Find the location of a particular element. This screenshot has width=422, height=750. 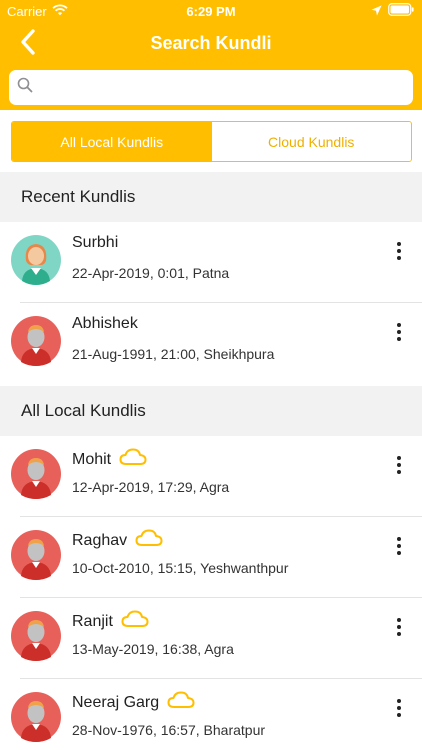

page-title: Search Kundli is located at coordinates (211, 43).